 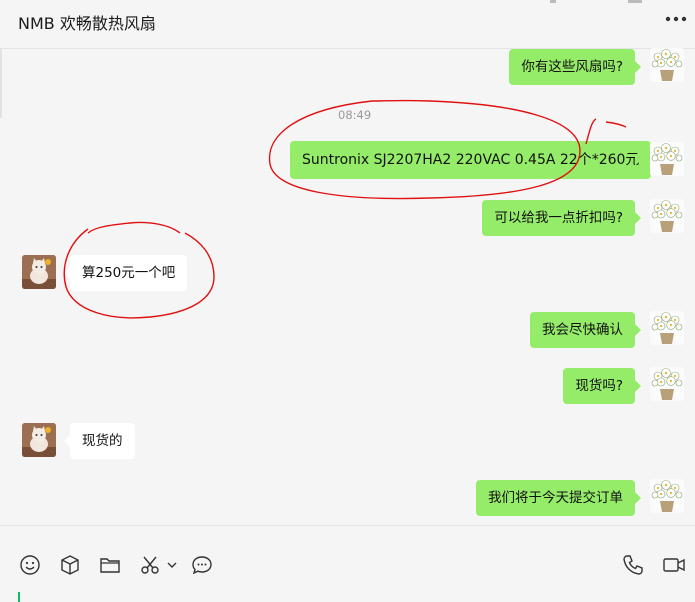 I want to click on my-message-bubble: 现货吗?, so click(x=599, y=386).